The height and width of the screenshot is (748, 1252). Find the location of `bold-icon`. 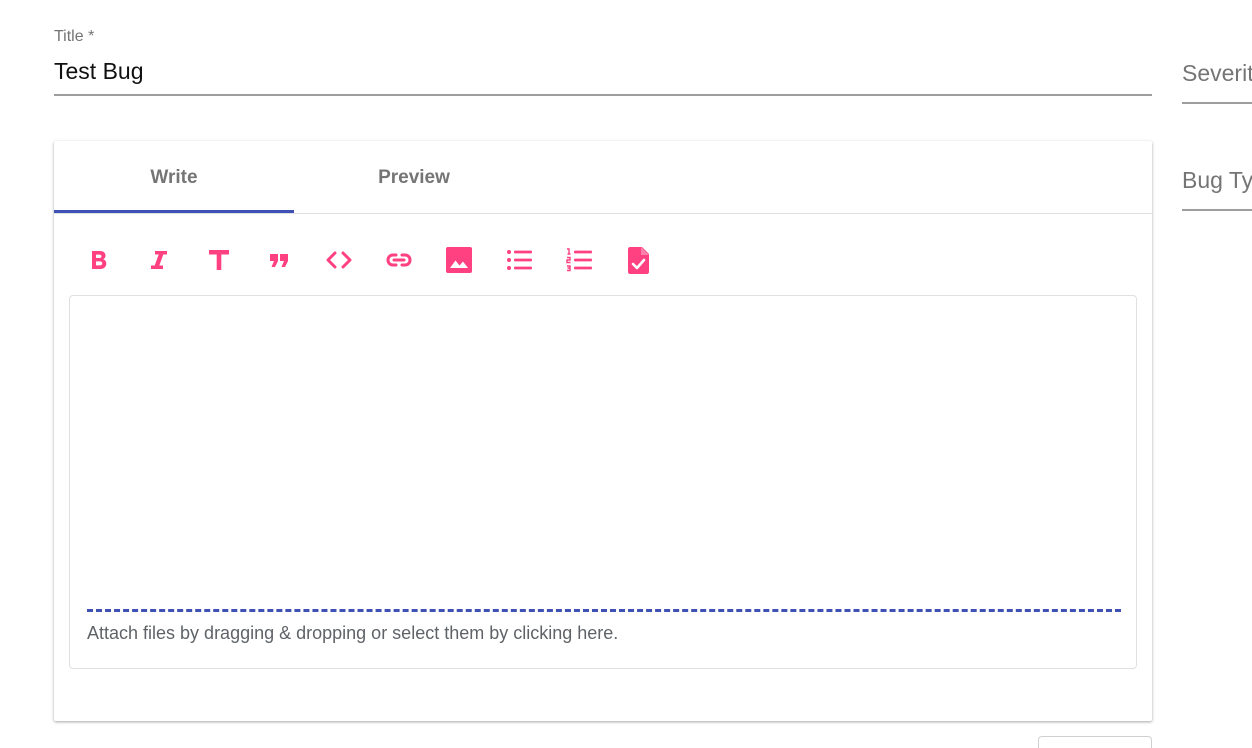

bold-icon is located at coordinates (99, 260).